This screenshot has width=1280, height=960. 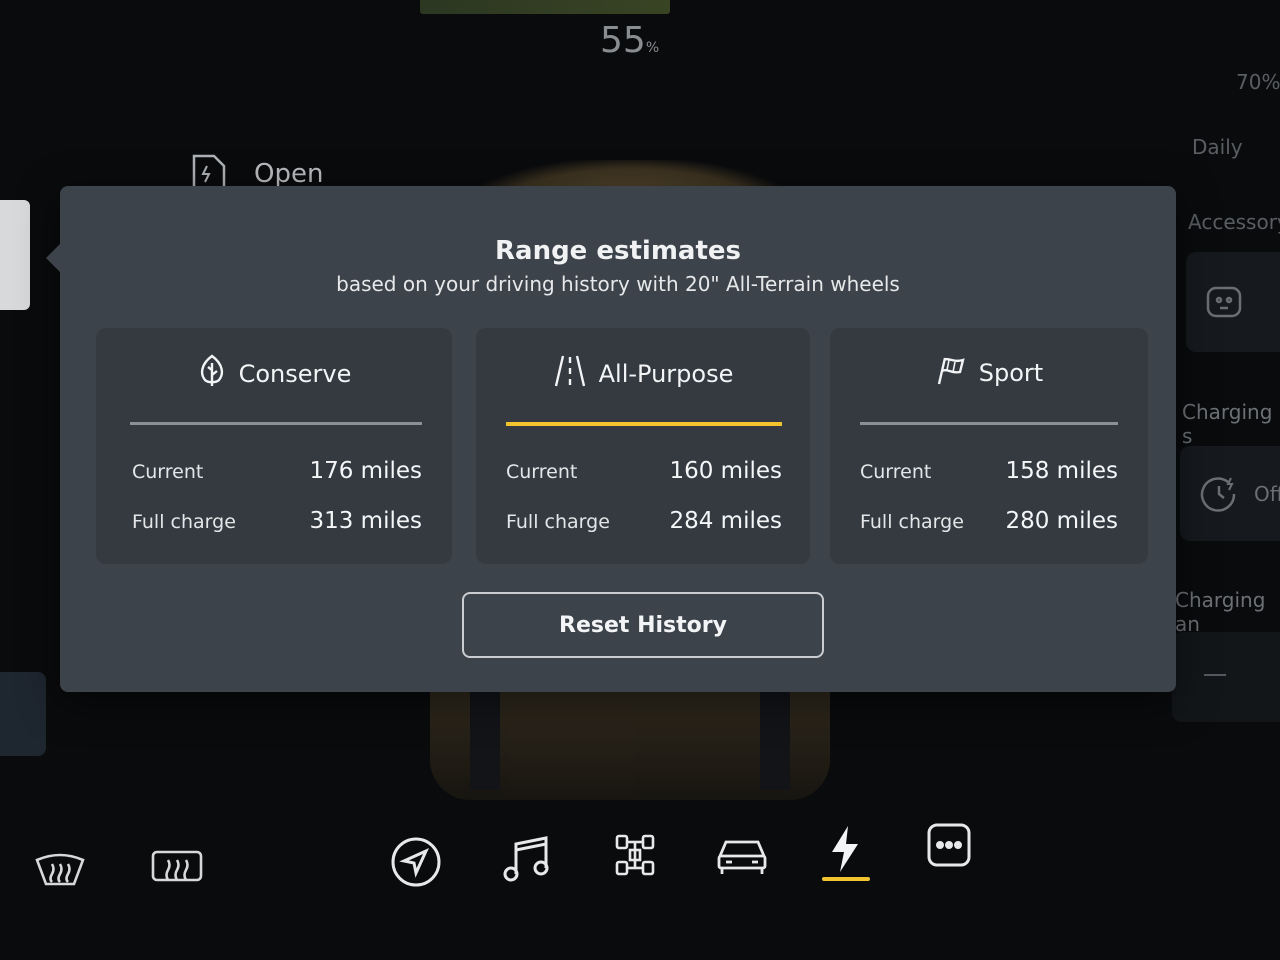 What do you see at coordinates (177, 868) in the screenshot?
I see `rear-defrost-icon` at bounding box center [177, 868].